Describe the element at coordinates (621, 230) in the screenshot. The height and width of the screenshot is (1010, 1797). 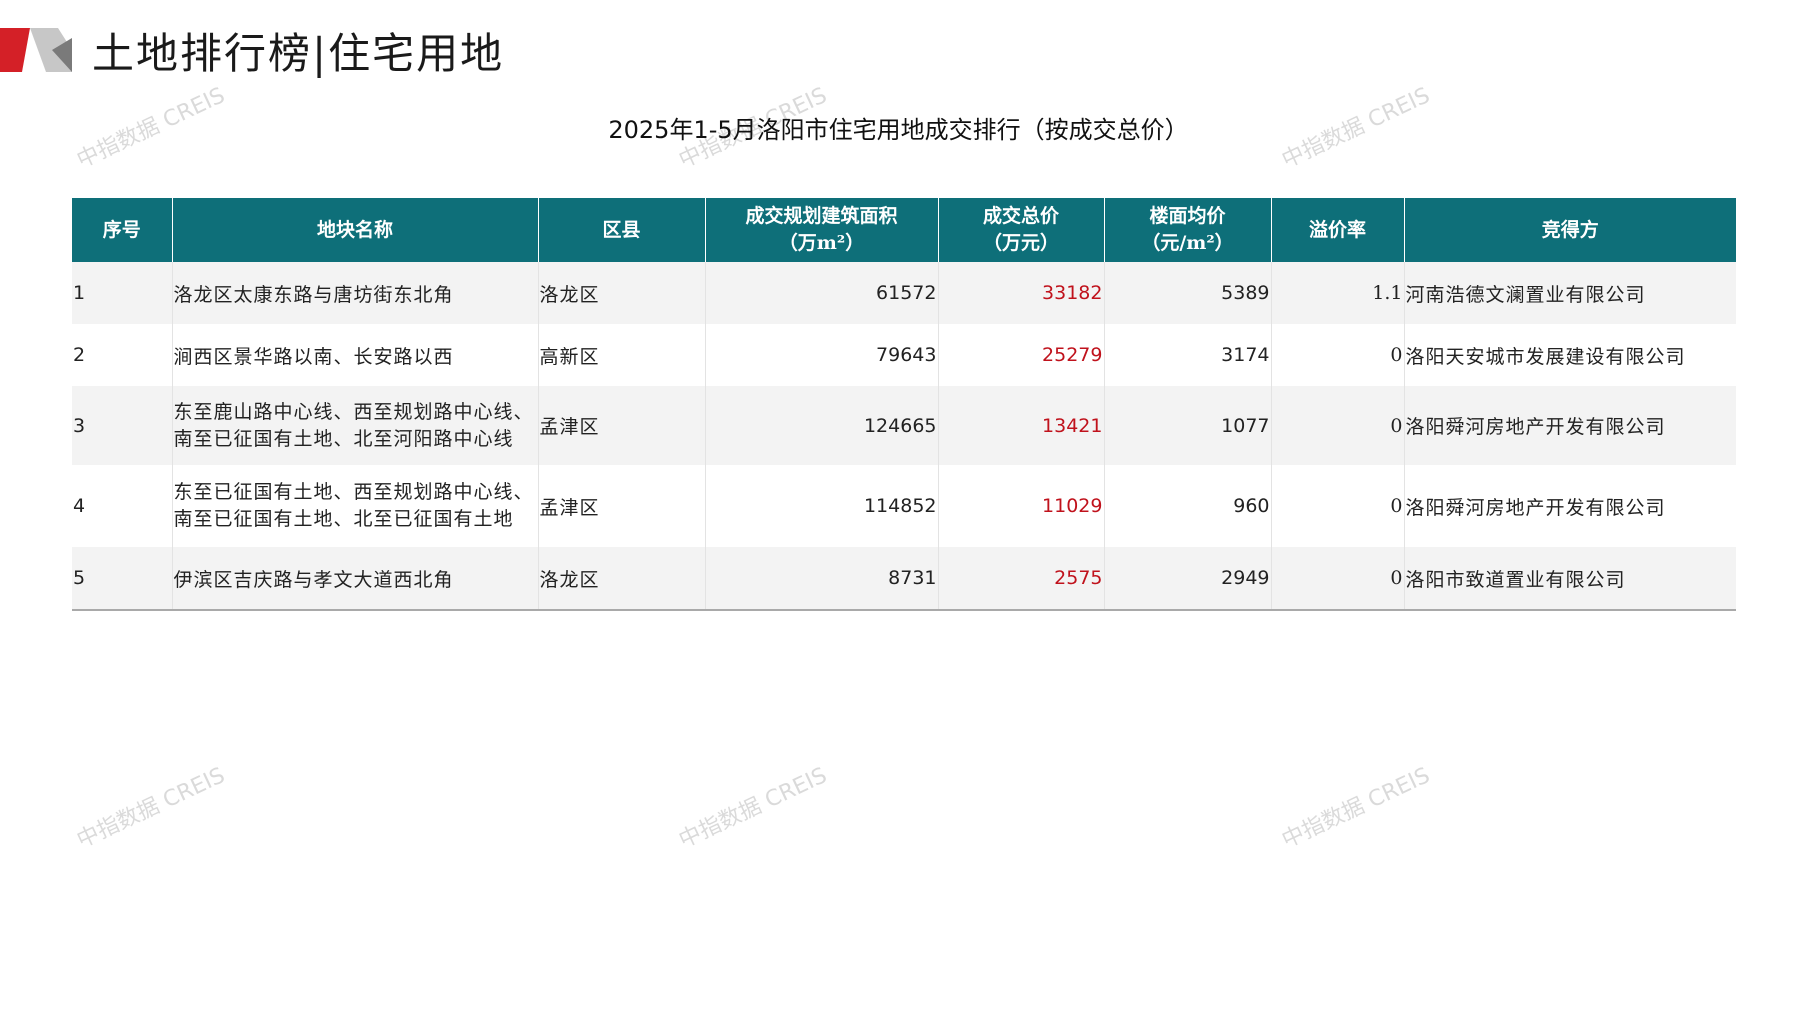
I see `col-header-district: 区县` at that location.